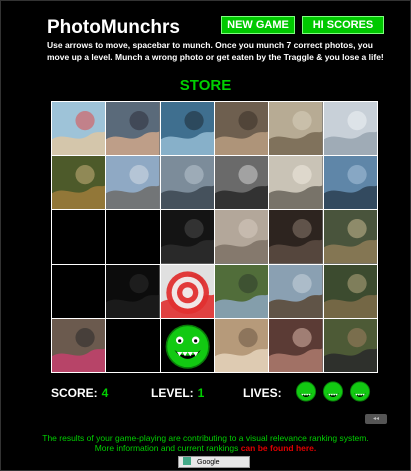 Image resolution: width=411 pixels, height=471 pixels. I want to click on photo-tile-people-in-forest, so click(350, 291).